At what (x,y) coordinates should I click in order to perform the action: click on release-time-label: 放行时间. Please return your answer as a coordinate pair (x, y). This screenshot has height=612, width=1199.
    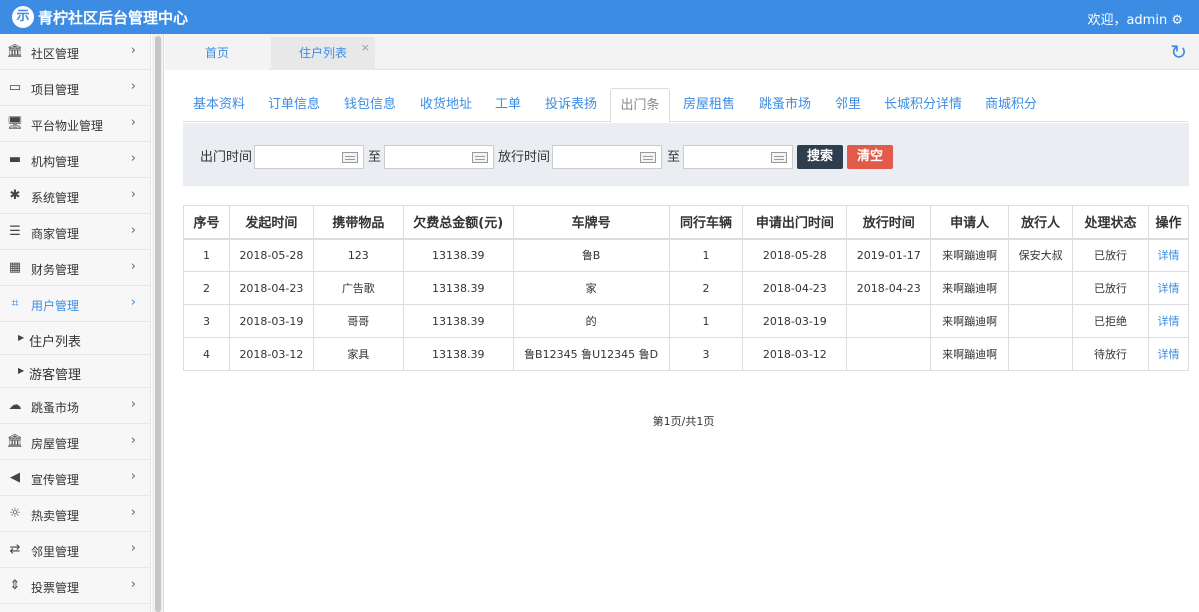
    Looking at the image, I should click on (524, 157).